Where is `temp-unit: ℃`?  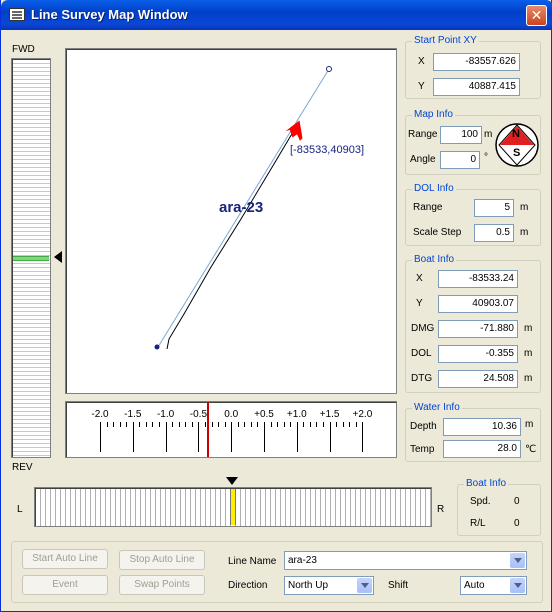 temp-unit: ℃ is located at coordinates (531, 449).